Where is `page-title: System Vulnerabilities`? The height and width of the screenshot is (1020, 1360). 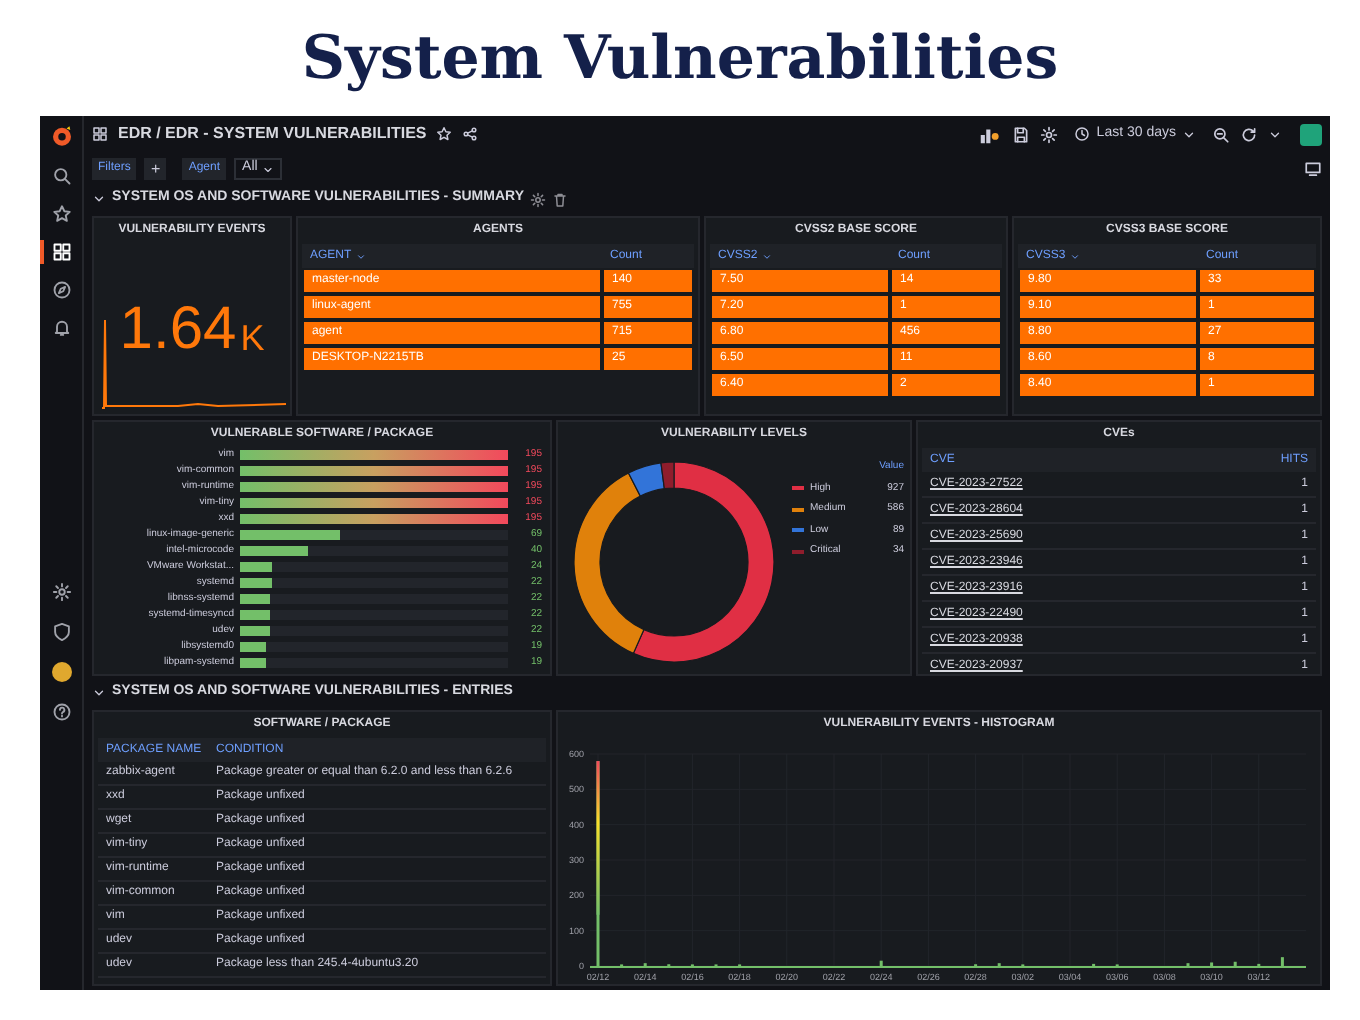
page-title: System Vulnerabilities is located at coordinates (680, 59).